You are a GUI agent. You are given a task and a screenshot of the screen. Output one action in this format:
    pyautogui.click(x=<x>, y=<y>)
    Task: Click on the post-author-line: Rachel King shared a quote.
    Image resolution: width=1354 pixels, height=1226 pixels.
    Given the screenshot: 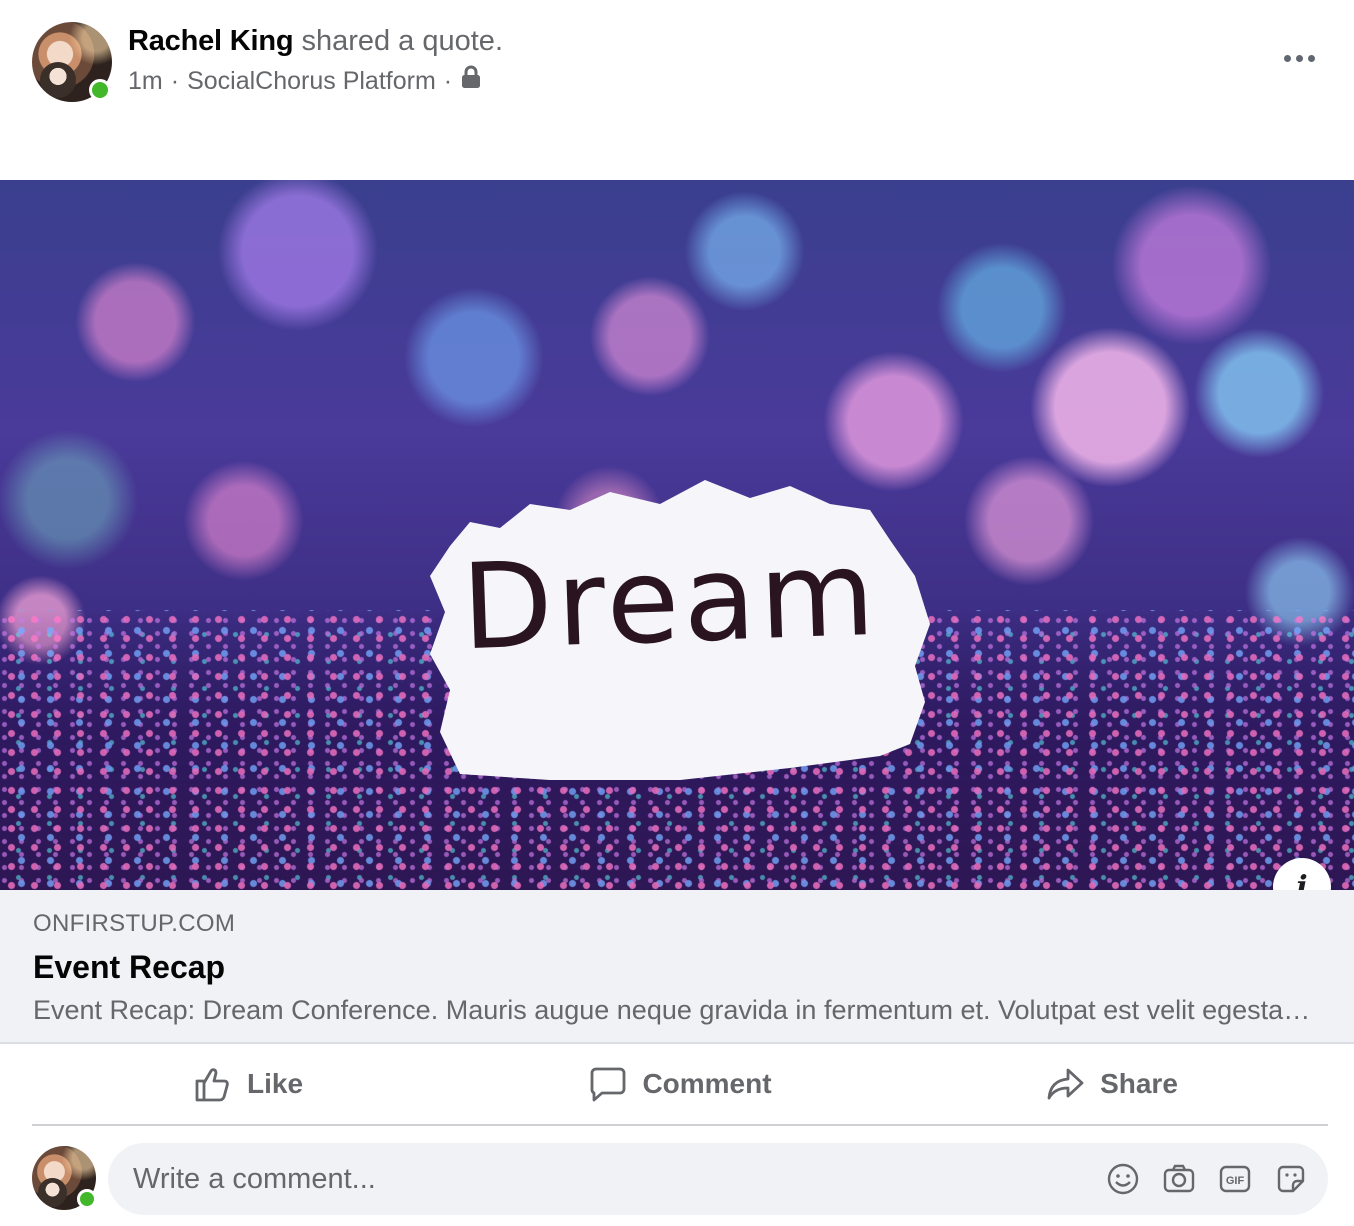 What is the action you would take?
    pyautogui.click(x=315, y=41)
    